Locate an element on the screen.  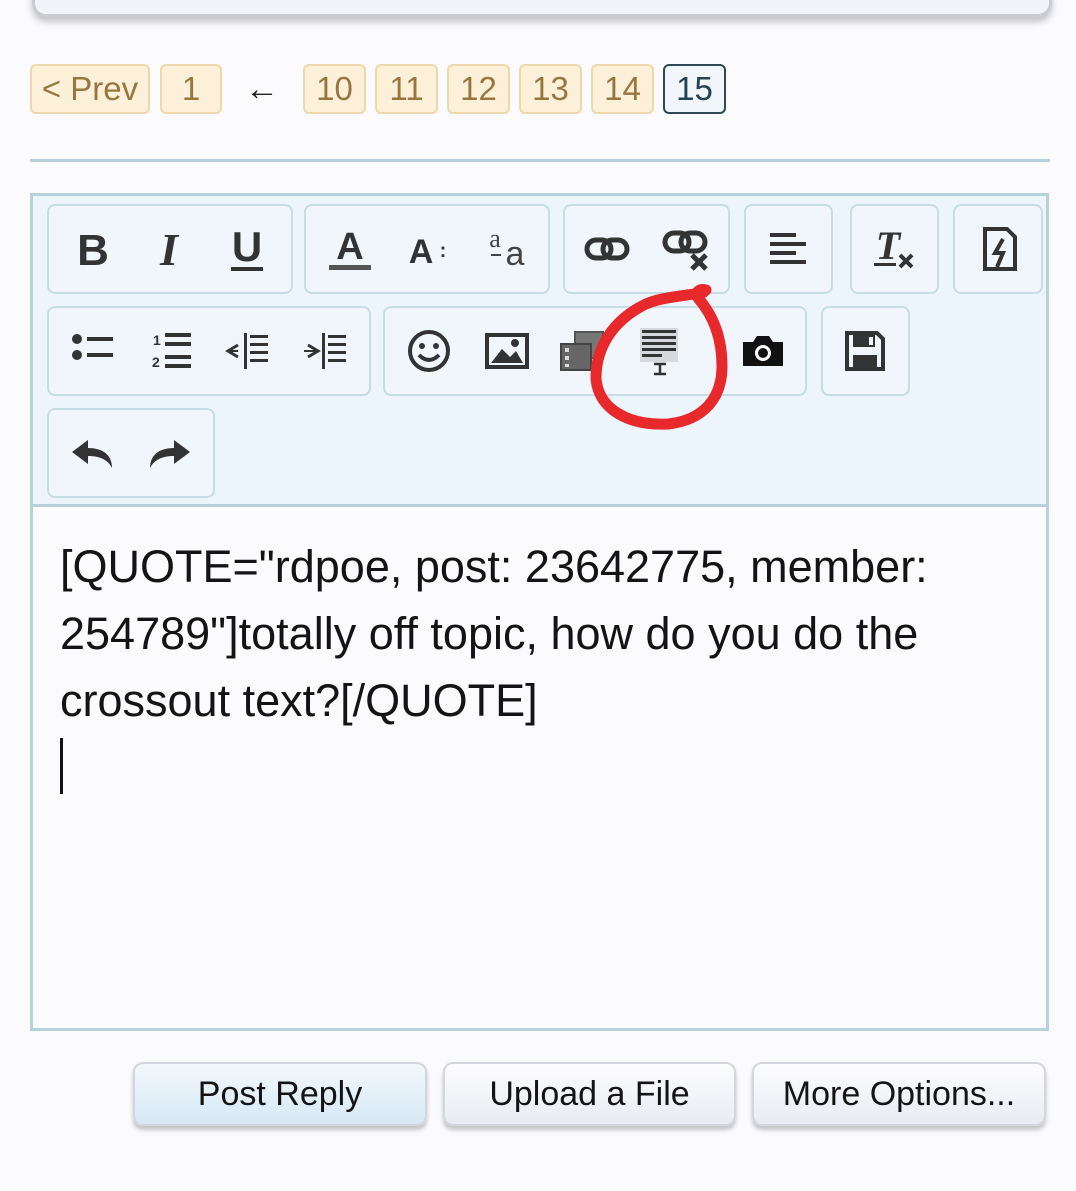
svg-text: U is located at coordinates (247, 247).